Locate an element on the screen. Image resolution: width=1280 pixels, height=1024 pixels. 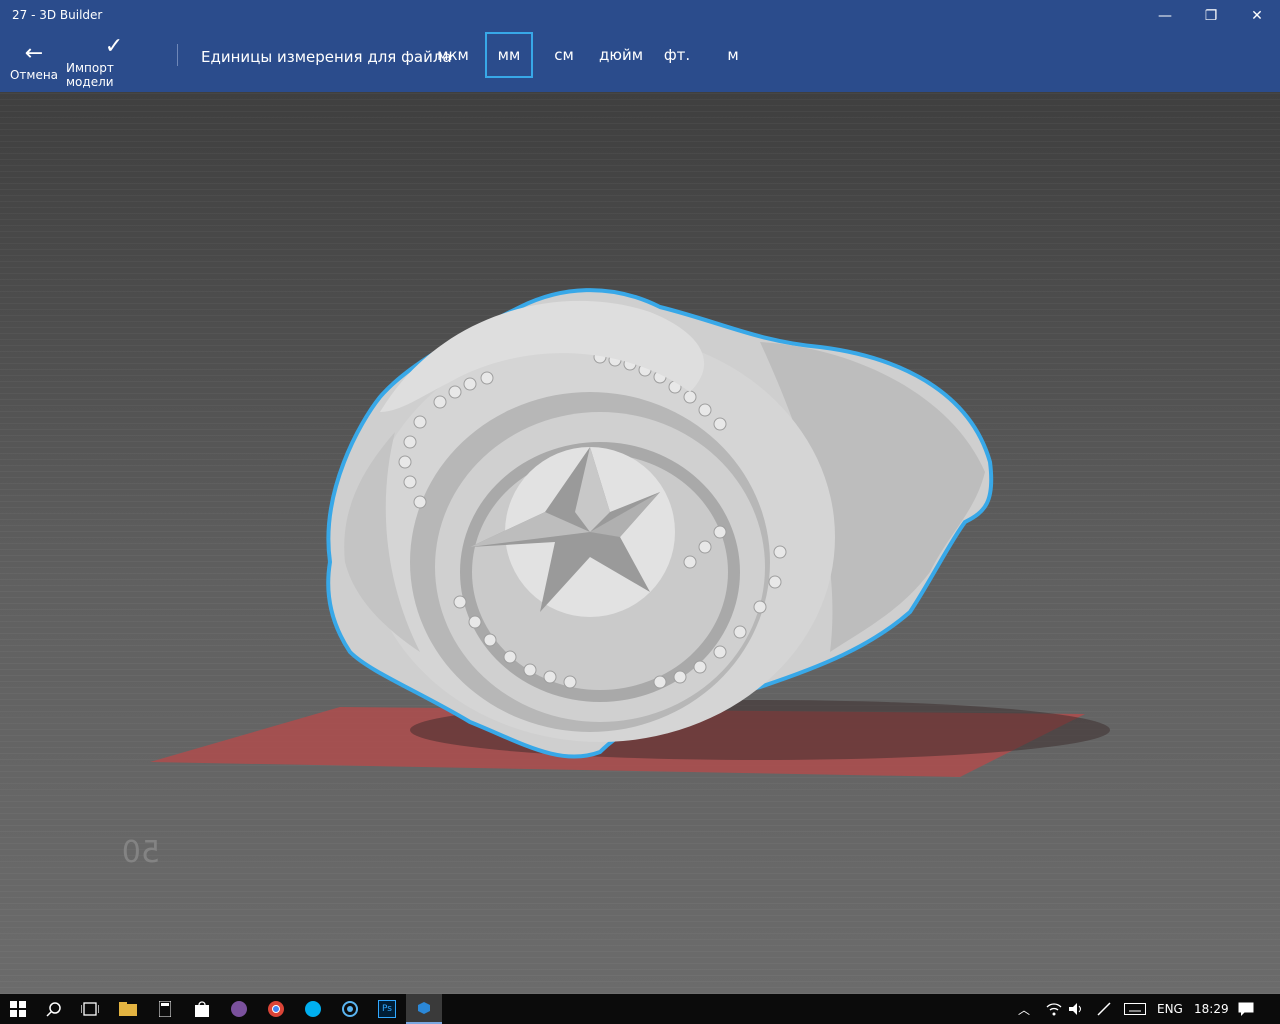
volume-icon is located at coordinates (1075, 1009).